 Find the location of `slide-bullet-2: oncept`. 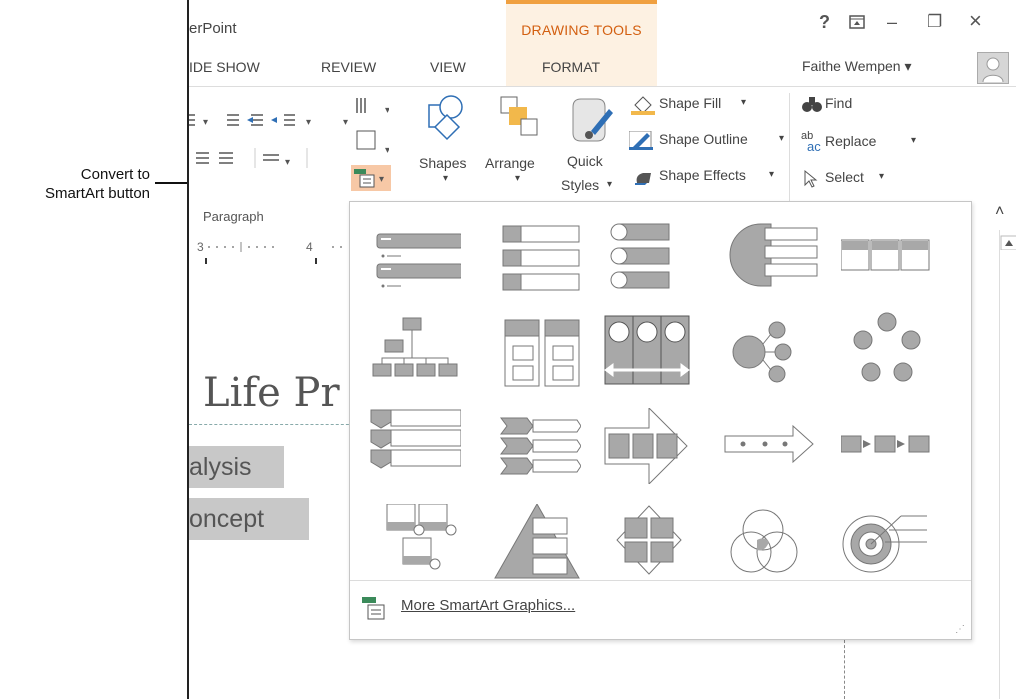

slide-bullet-2: oncept is located at coordinates (249, 519).